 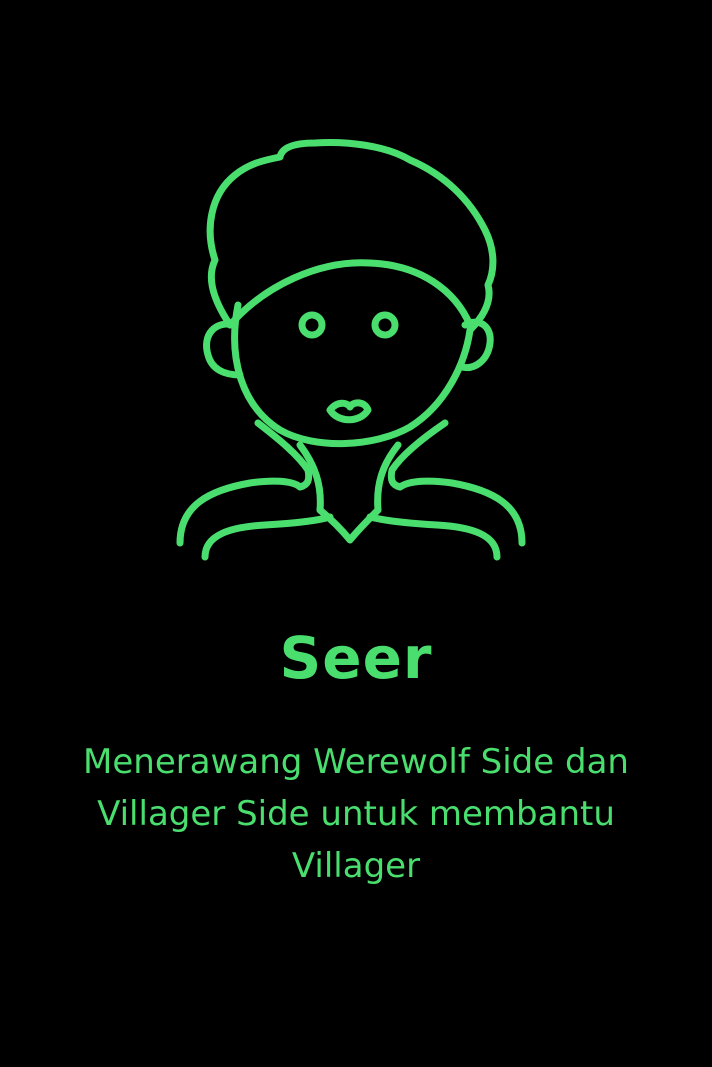 What do you see at coordinates (356, 658) in the screenshot?
I see `role-title: Seer` at bounding box center [356, 658].